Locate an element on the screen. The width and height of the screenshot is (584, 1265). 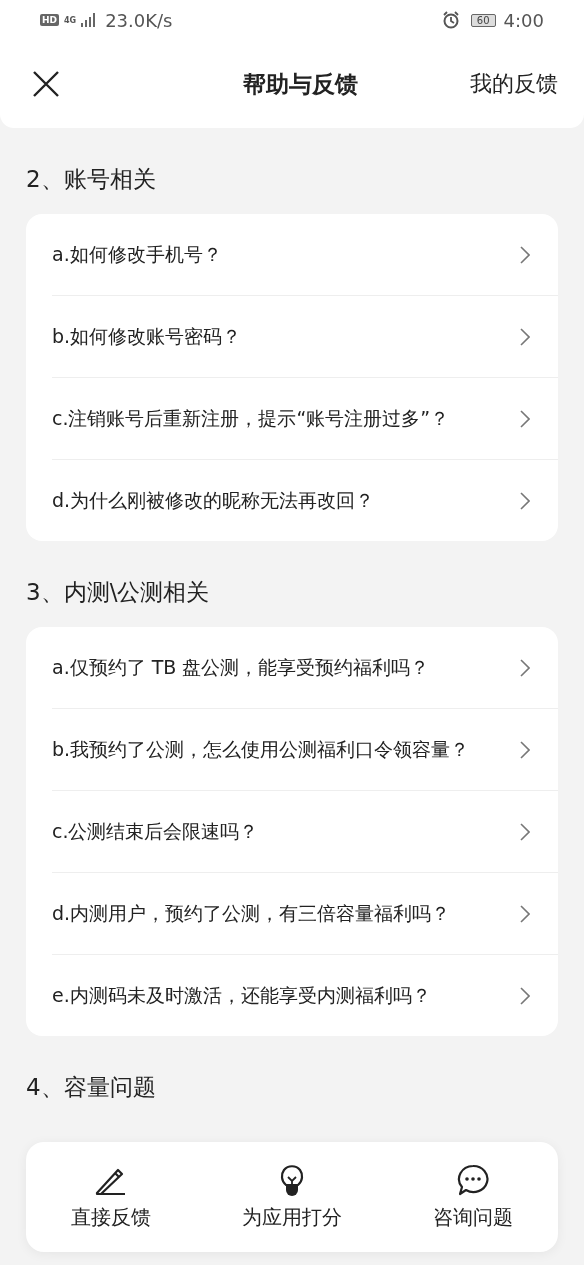
section-title: 2、账号相关 is located at coordinates (91, 179).